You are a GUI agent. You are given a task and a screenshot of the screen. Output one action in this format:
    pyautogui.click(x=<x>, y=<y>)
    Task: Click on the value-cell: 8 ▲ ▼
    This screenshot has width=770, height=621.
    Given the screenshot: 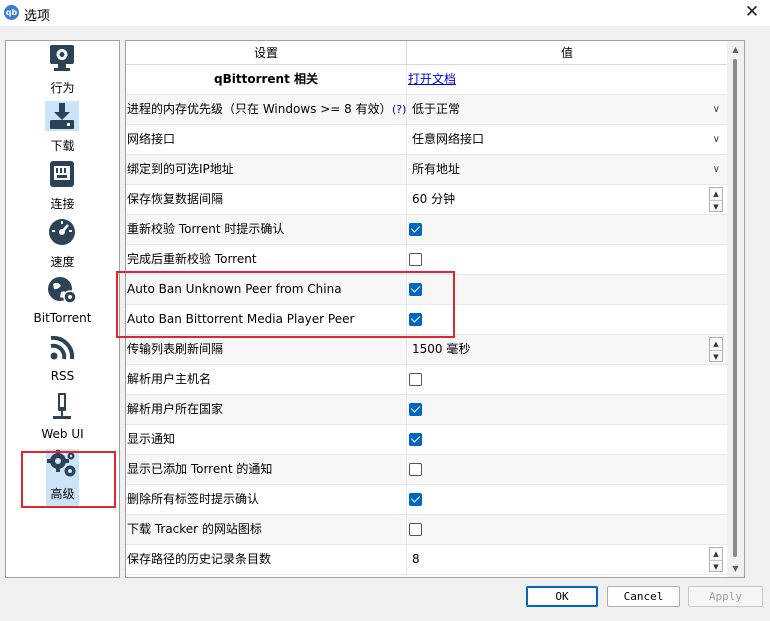 What is the action you would take?
    pyautogui.click(x=567, y=560)
    